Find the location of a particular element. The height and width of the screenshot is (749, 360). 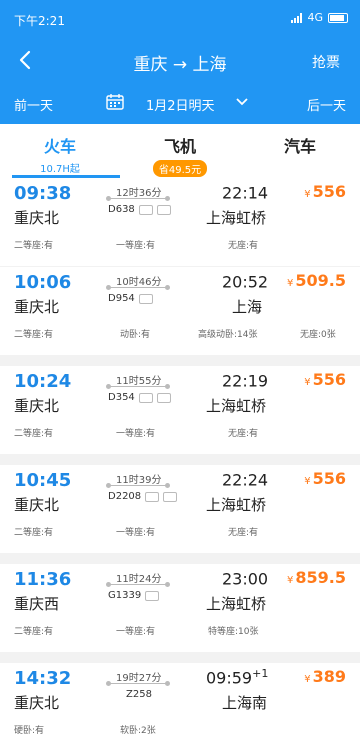

seat-info: 高级动卧:14张 is located at coordinates (228, 335).